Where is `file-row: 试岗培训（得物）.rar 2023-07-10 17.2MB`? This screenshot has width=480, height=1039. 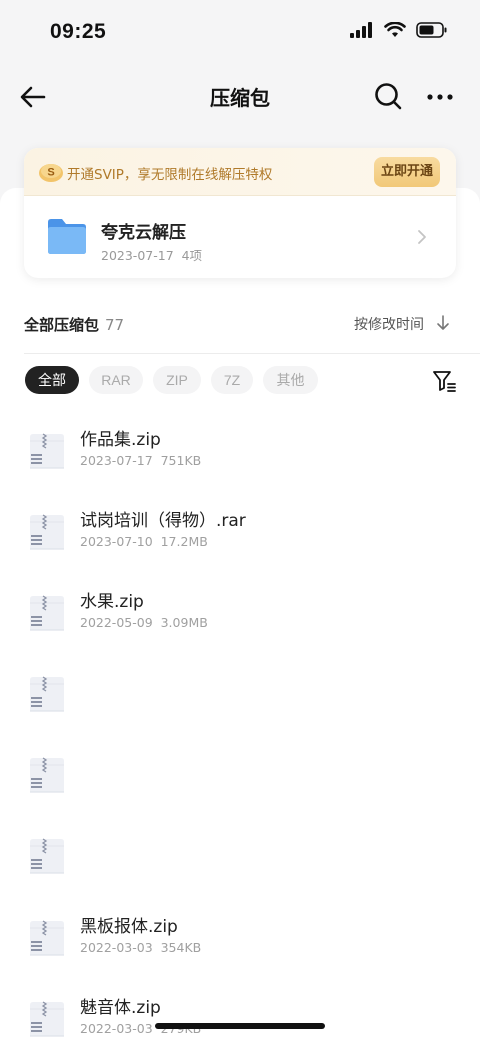
file-row: 试岗培训（得物）.rar 2023-07-10 17.2MB is located at coordinates (240, 542).